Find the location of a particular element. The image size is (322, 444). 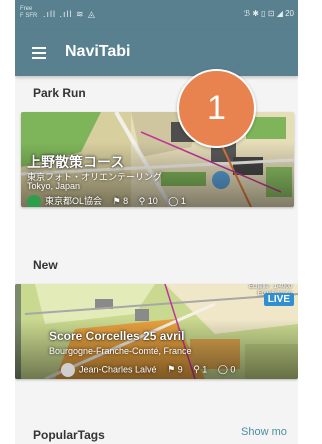

section-title-park-run: Park Run is located at coordinates (59, 93).